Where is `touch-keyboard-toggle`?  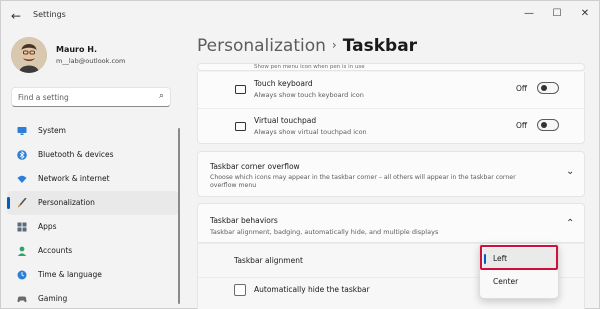 touch-keyboard-toggle is located at coordinates (548, 88).